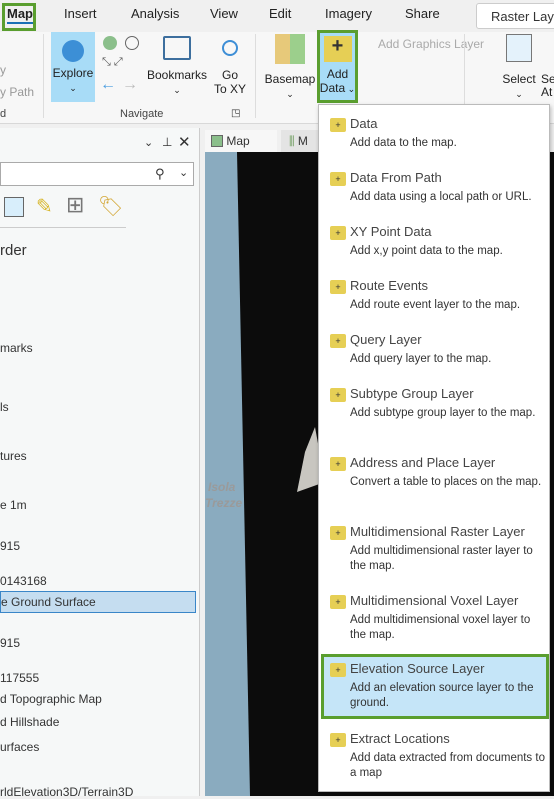 This screenshot has height=799, width=554. What do you see at coordinates (290, 49) in the screenshot?
I see `basemap-icon` at bounding box center [290, 49].